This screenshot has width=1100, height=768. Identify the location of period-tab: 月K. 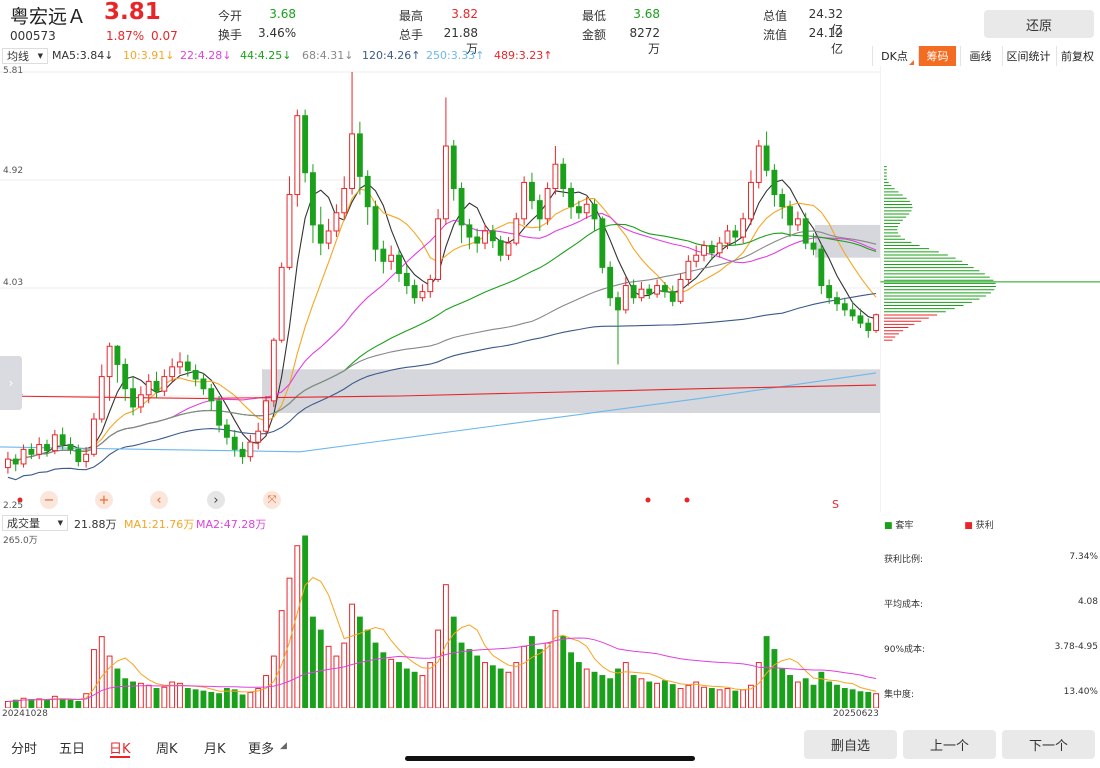
(215, 747).